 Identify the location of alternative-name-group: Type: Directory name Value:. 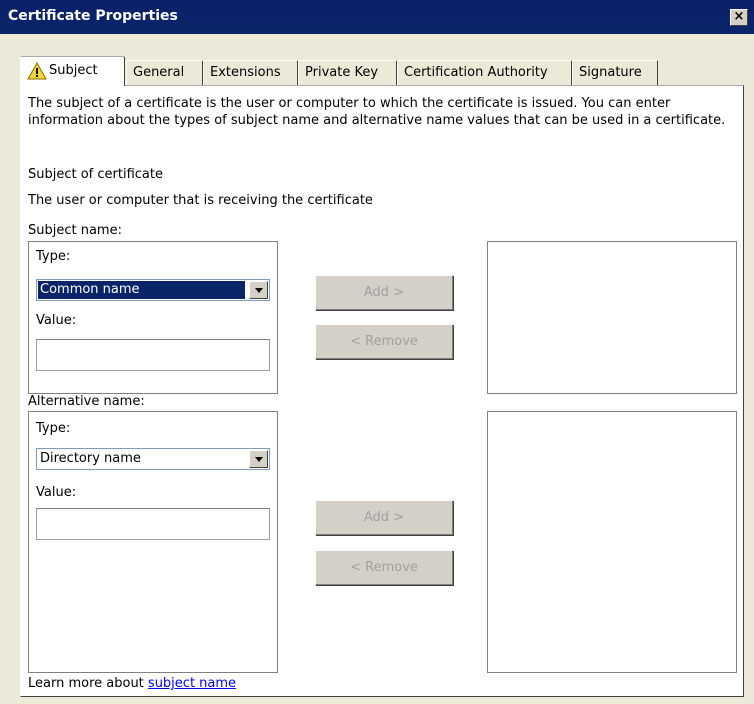
(153, 542).